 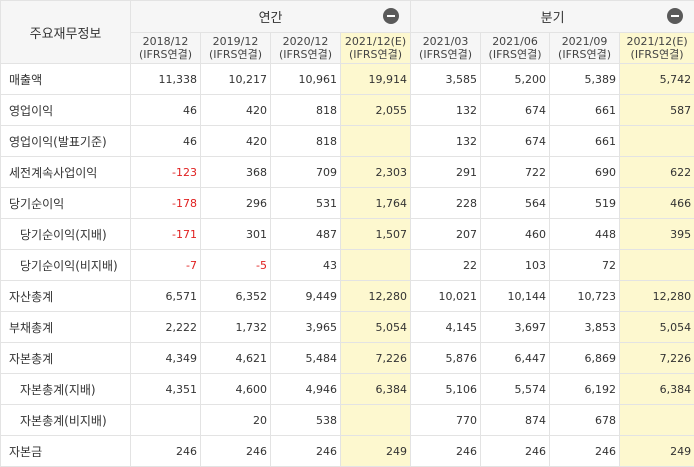 I want to click on value-cell: 5,484, so click(x=306, y=358).